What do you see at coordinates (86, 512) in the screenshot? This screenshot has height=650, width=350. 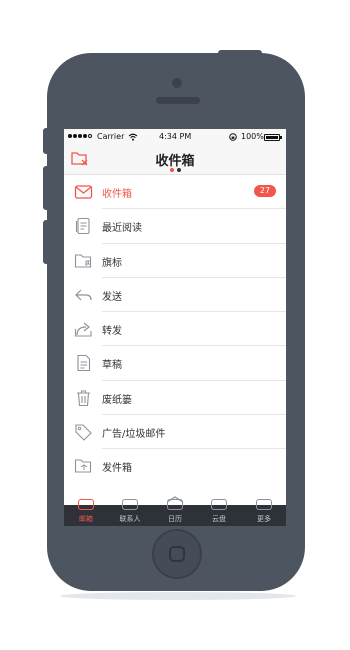 I see `tab-mail: 邮箱` at bounding box center [86, 512].